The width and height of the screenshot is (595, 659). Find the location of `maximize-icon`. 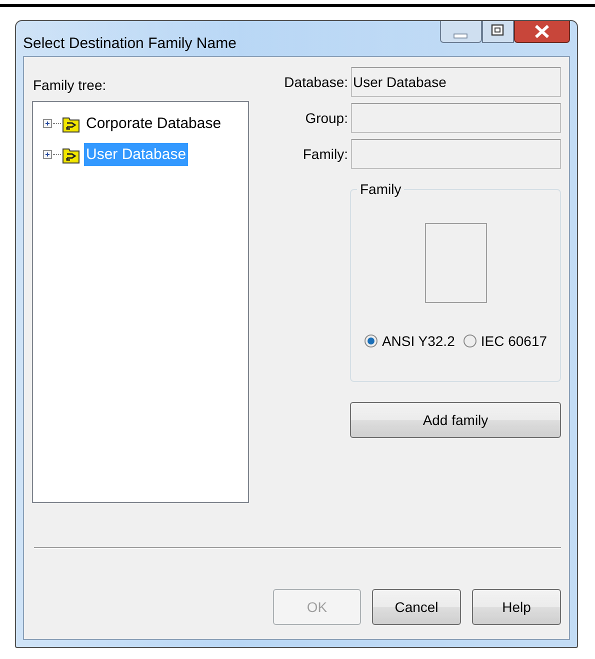

maximize-icon is located at coordinates (498, 32).